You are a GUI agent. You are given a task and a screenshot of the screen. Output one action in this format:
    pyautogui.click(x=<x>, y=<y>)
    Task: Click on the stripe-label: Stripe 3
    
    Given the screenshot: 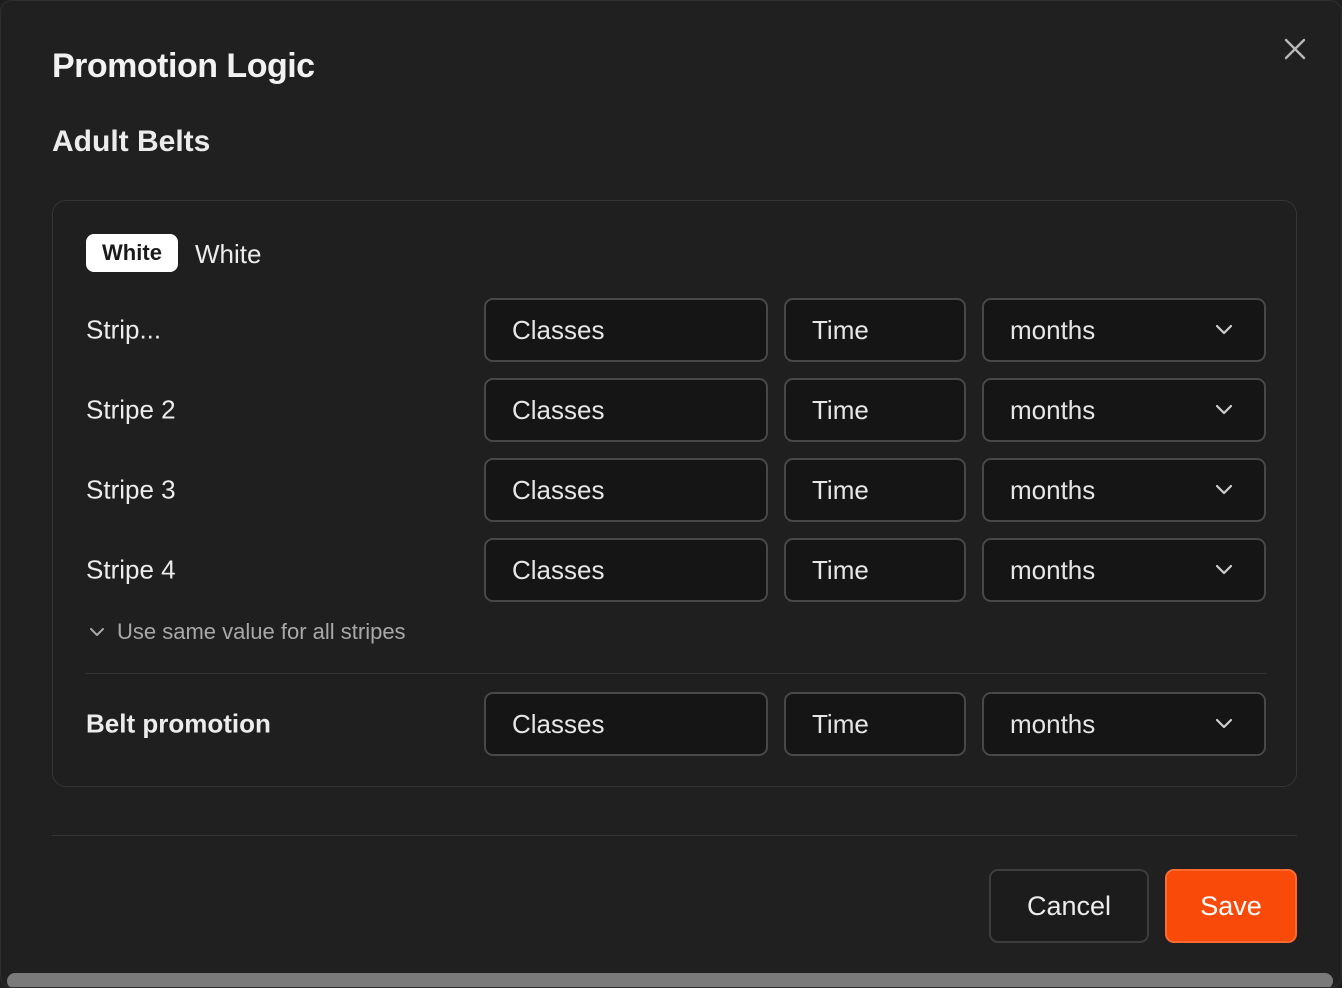 What is the action you would take?
    pyautogui.click(x=131, y=489)
    